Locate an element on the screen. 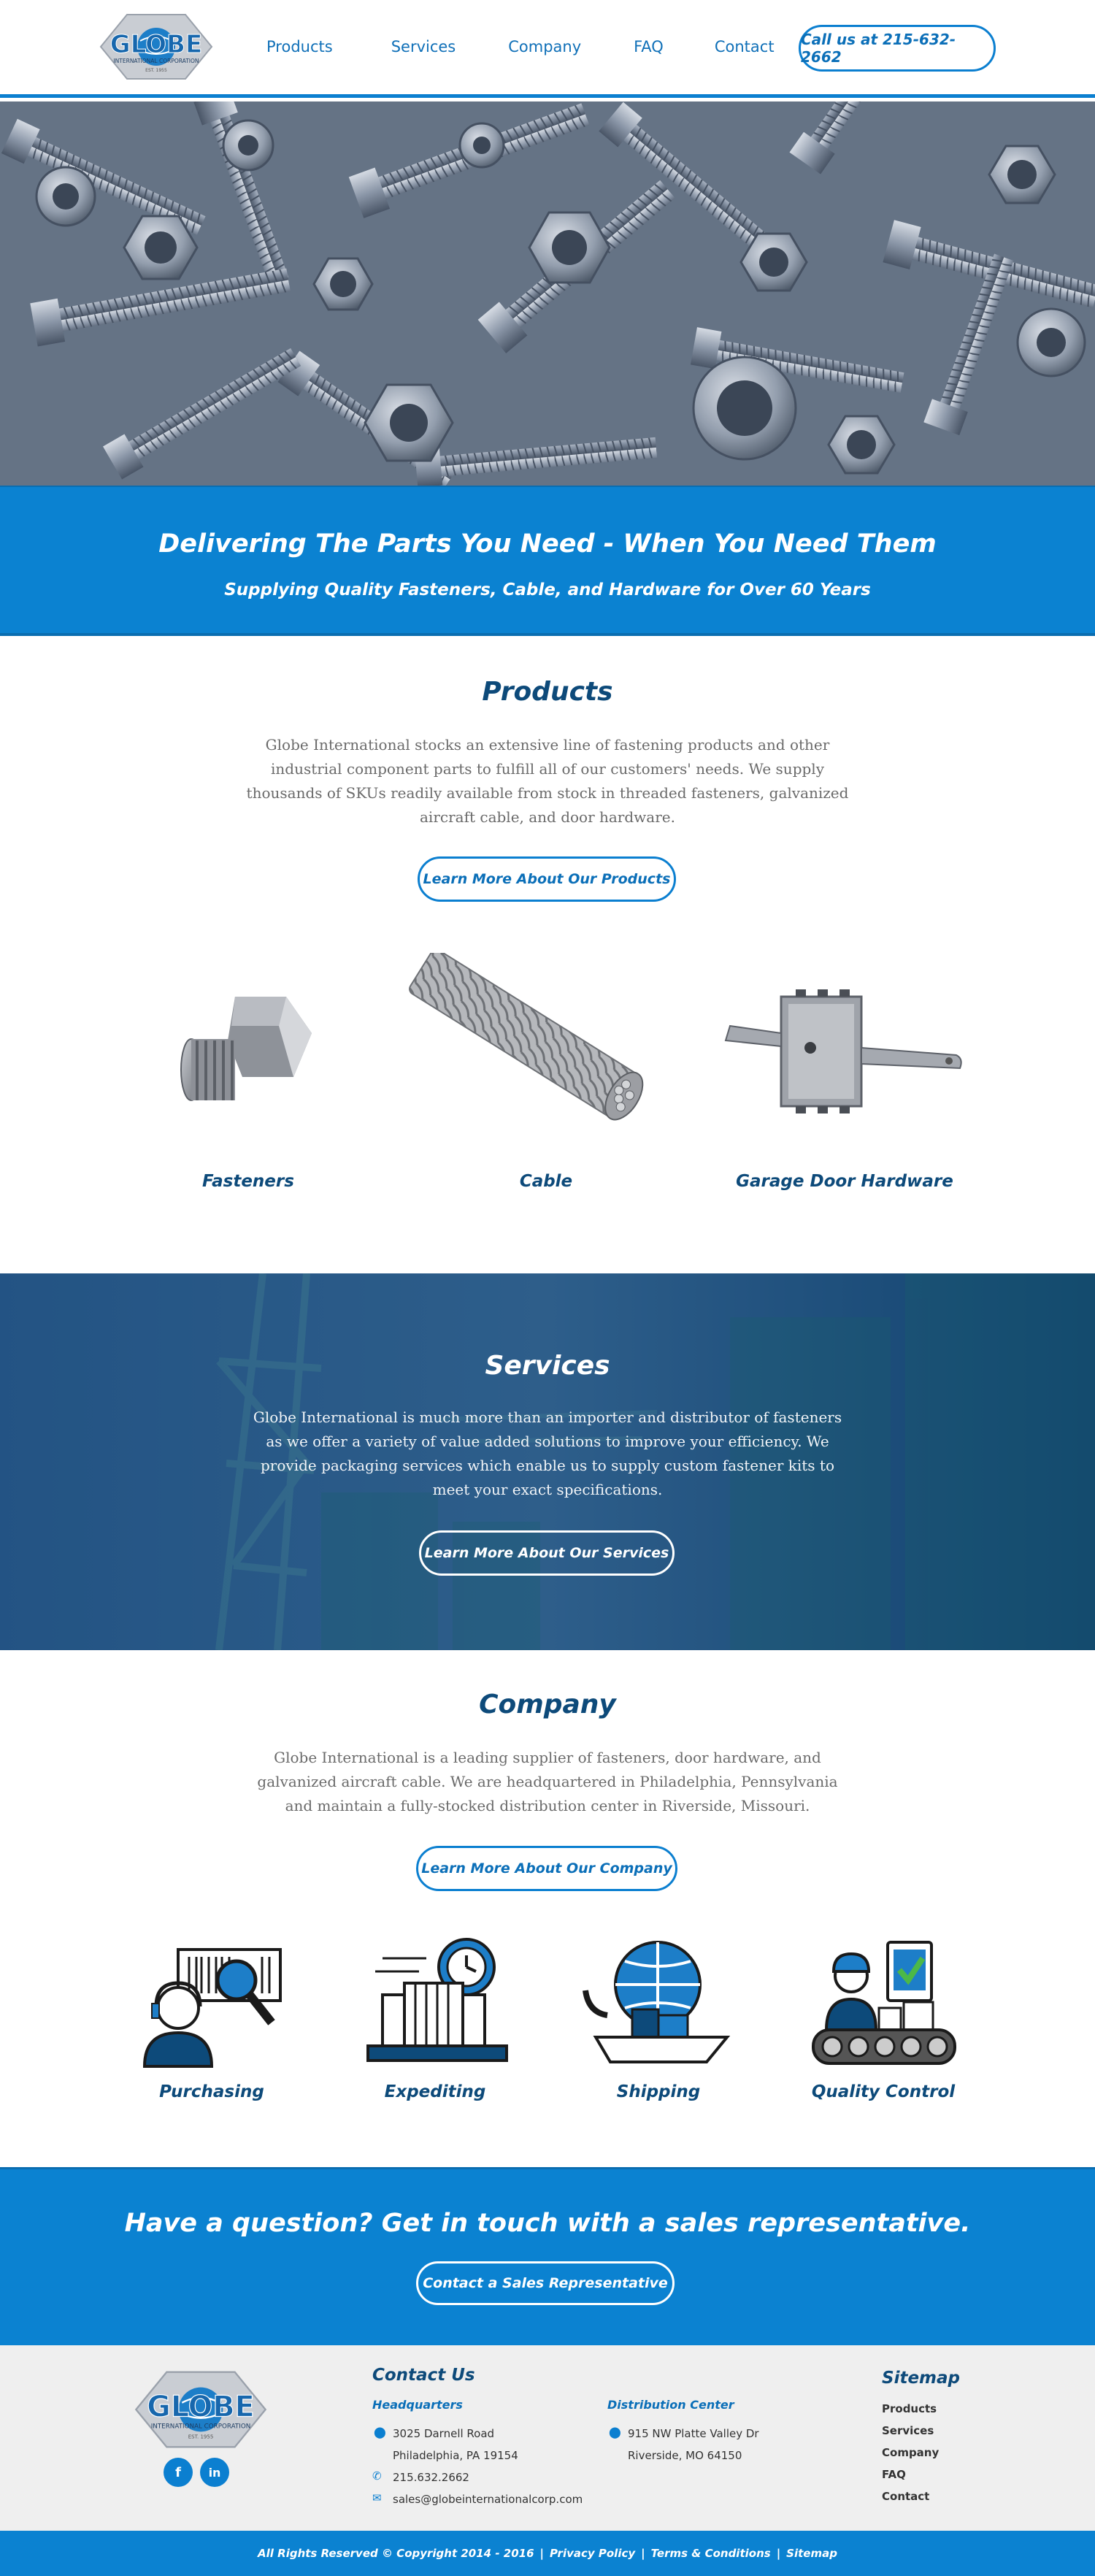 The image size is (1095, 2576). sitemap-link-products: Products is located at coordinates (909, 2408).